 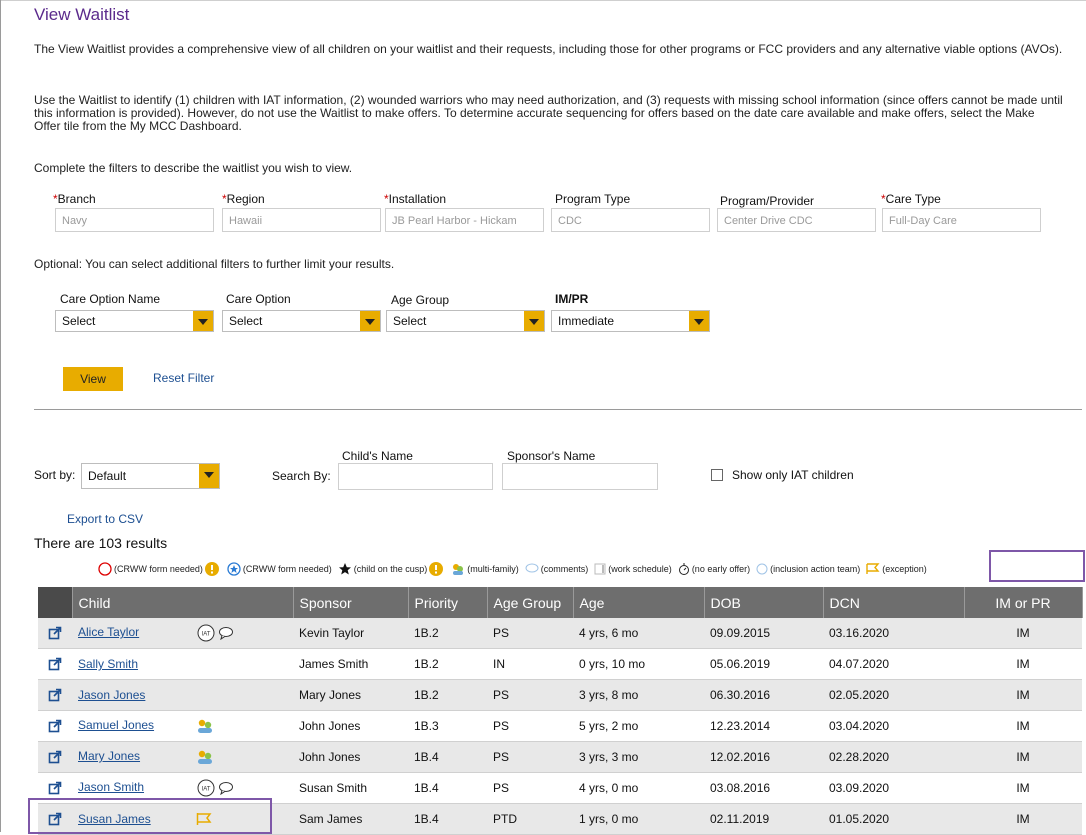 I want to click on age-cell: 3 yrs, 3 mo, so click(x=638, y=757).